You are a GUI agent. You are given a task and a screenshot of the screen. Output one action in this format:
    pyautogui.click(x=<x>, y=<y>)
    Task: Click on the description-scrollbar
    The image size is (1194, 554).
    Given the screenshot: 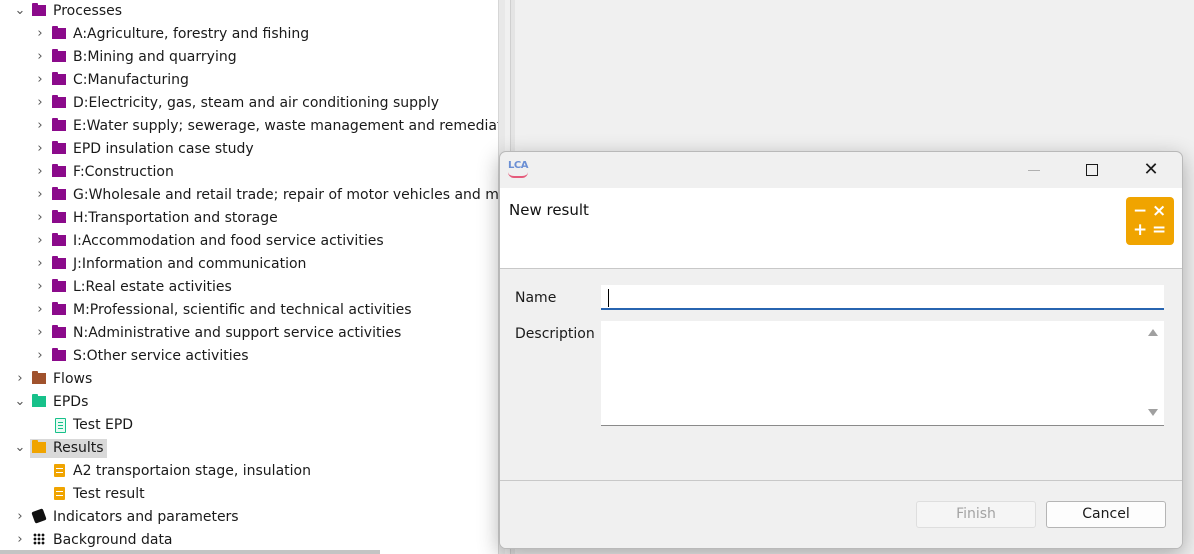 What is the action you would take?
    pyautogui.click(x=1153, y=373)
    